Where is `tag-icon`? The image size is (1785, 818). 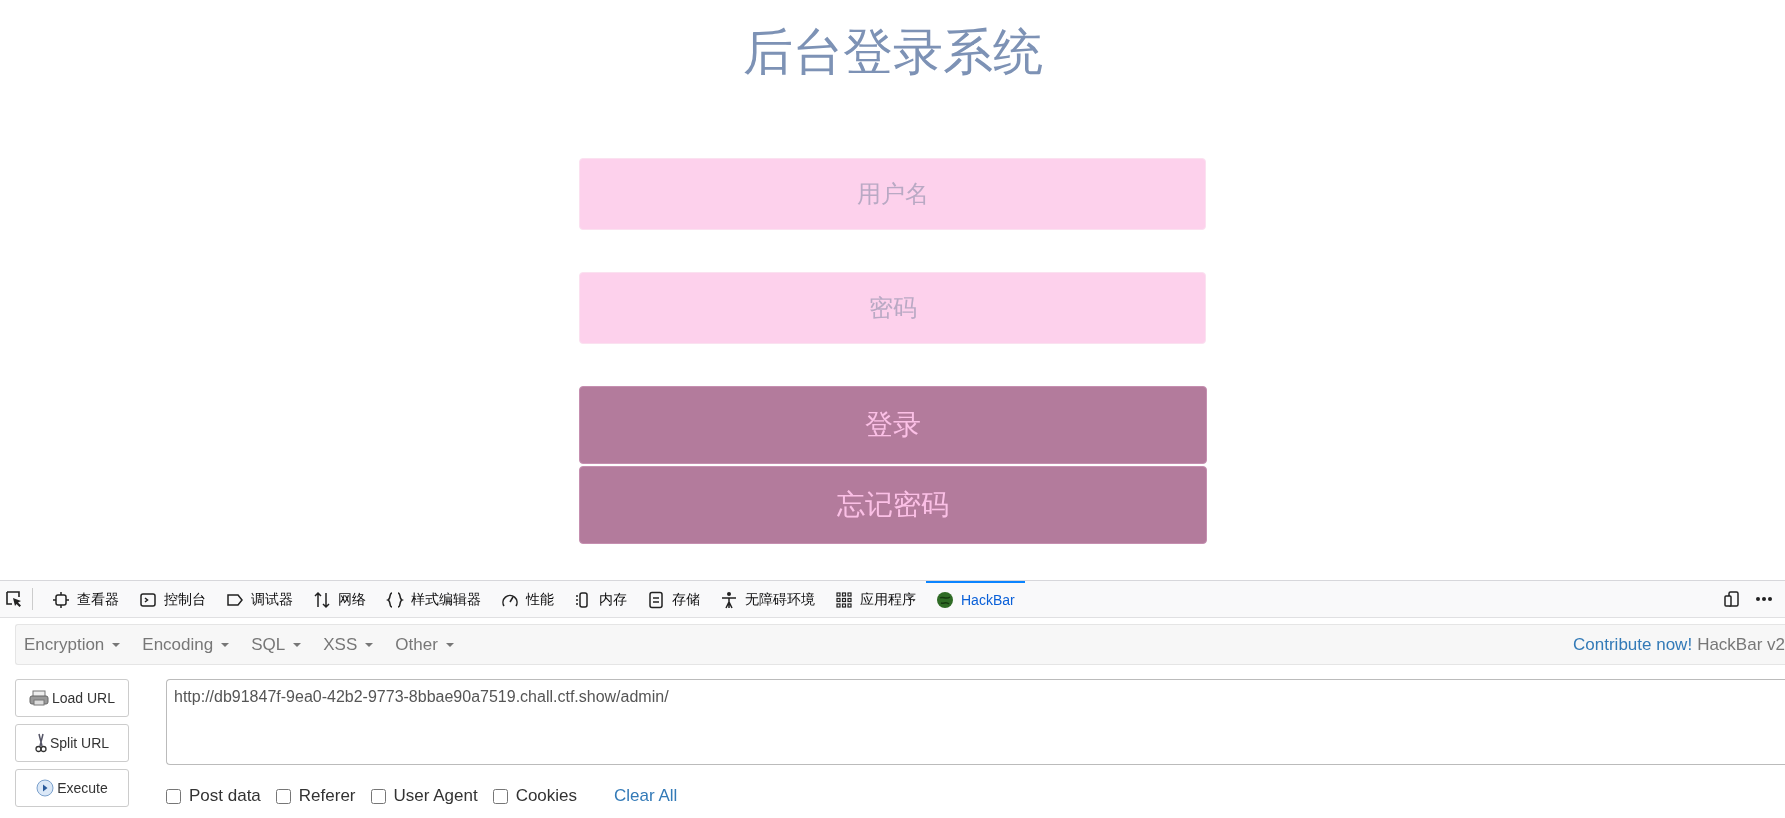 tag-icon is located at coordinates (235, 600).